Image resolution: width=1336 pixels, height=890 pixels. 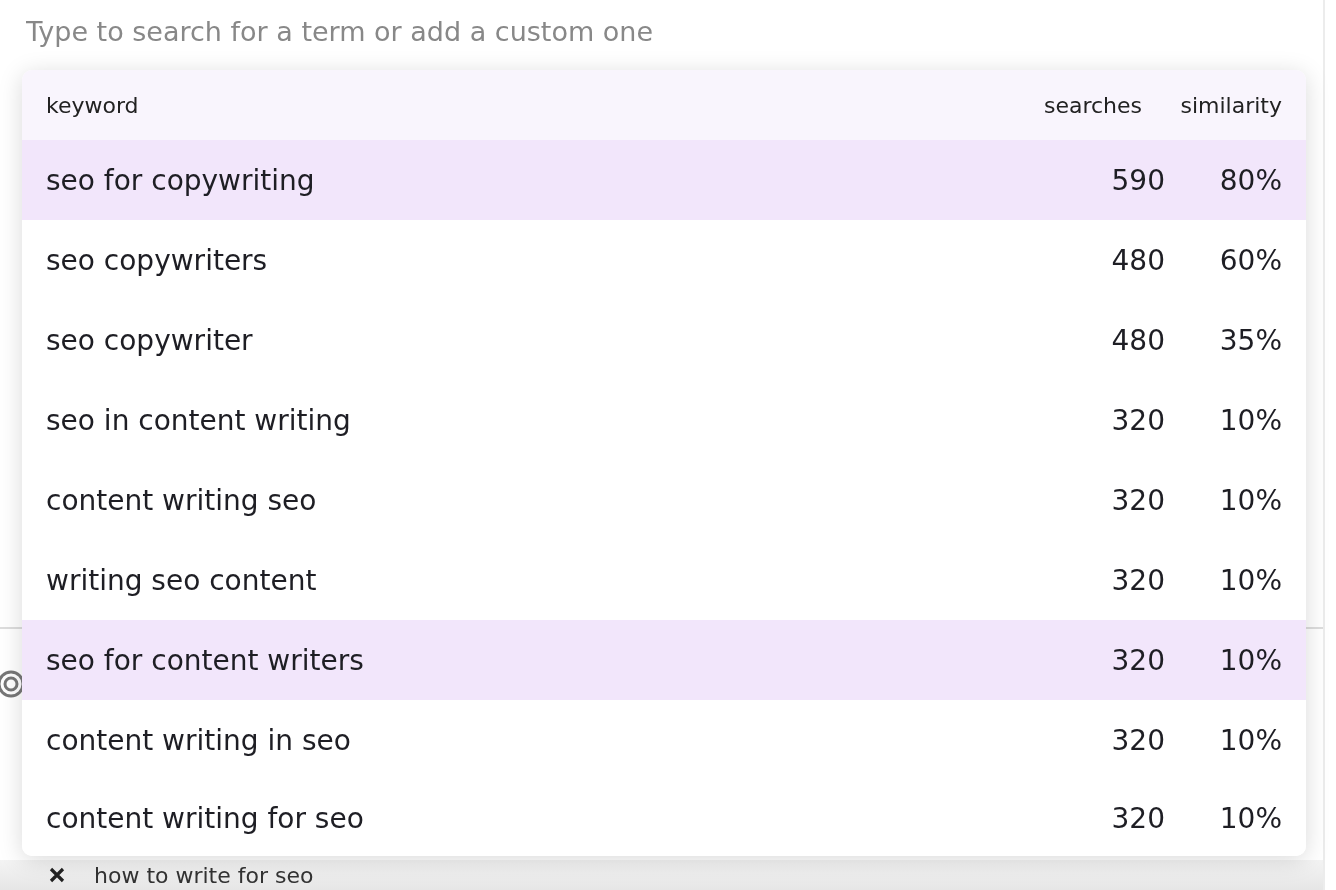 What do you see at coordinates (664, 818) in the screenshot?
I see `suggestion-row: content writing for seo 320 10%` at bounding box center [664, 818].